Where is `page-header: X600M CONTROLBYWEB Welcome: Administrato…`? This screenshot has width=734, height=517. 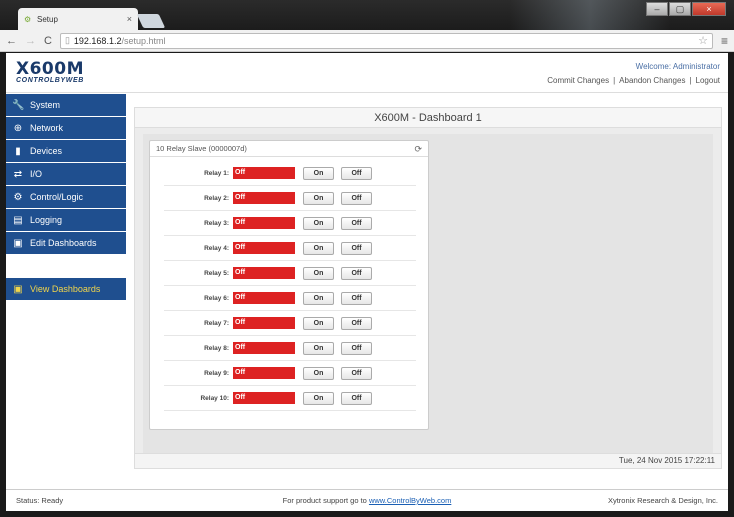 page-header: X600M CONTROLBYWEB Welcome: Administrato… is located at coordinates (367, 73).